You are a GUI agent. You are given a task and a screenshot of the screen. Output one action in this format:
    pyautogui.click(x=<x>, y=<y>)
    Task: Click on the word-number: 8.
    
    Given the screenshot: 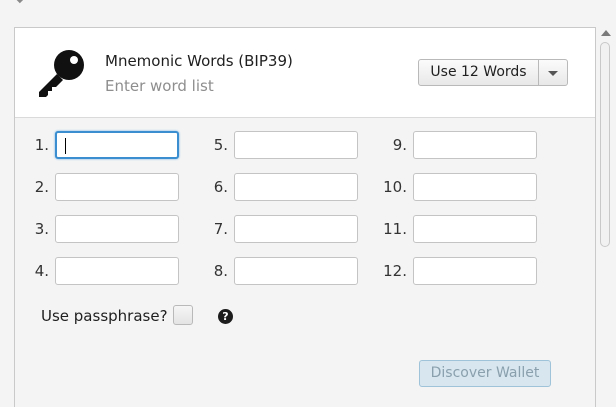 What is the action you would take?
    pyautogui.click(x=220, y=271)
    